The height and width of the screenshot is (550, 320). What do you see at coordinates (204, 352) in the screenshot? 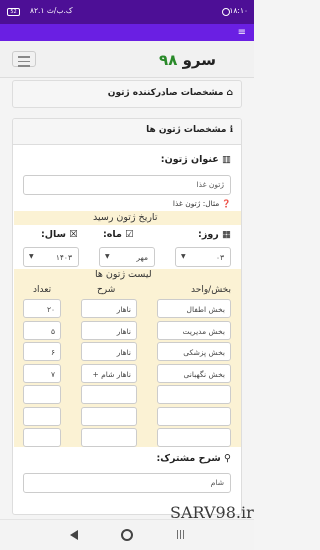
I see `row-section-value: بخش پزشکی` at bounding box center [204, 352].